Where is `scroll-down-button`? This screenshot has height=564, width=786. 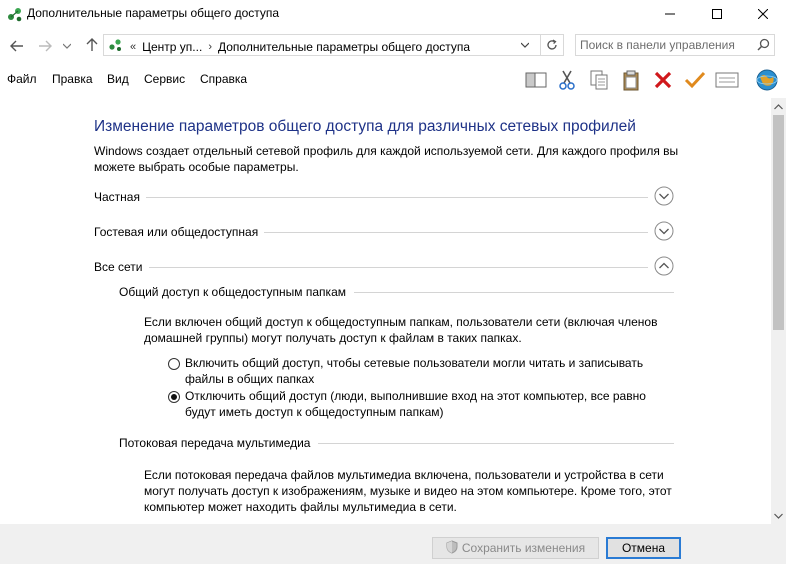
scroll-down-button is located at coordinates (778, 515).